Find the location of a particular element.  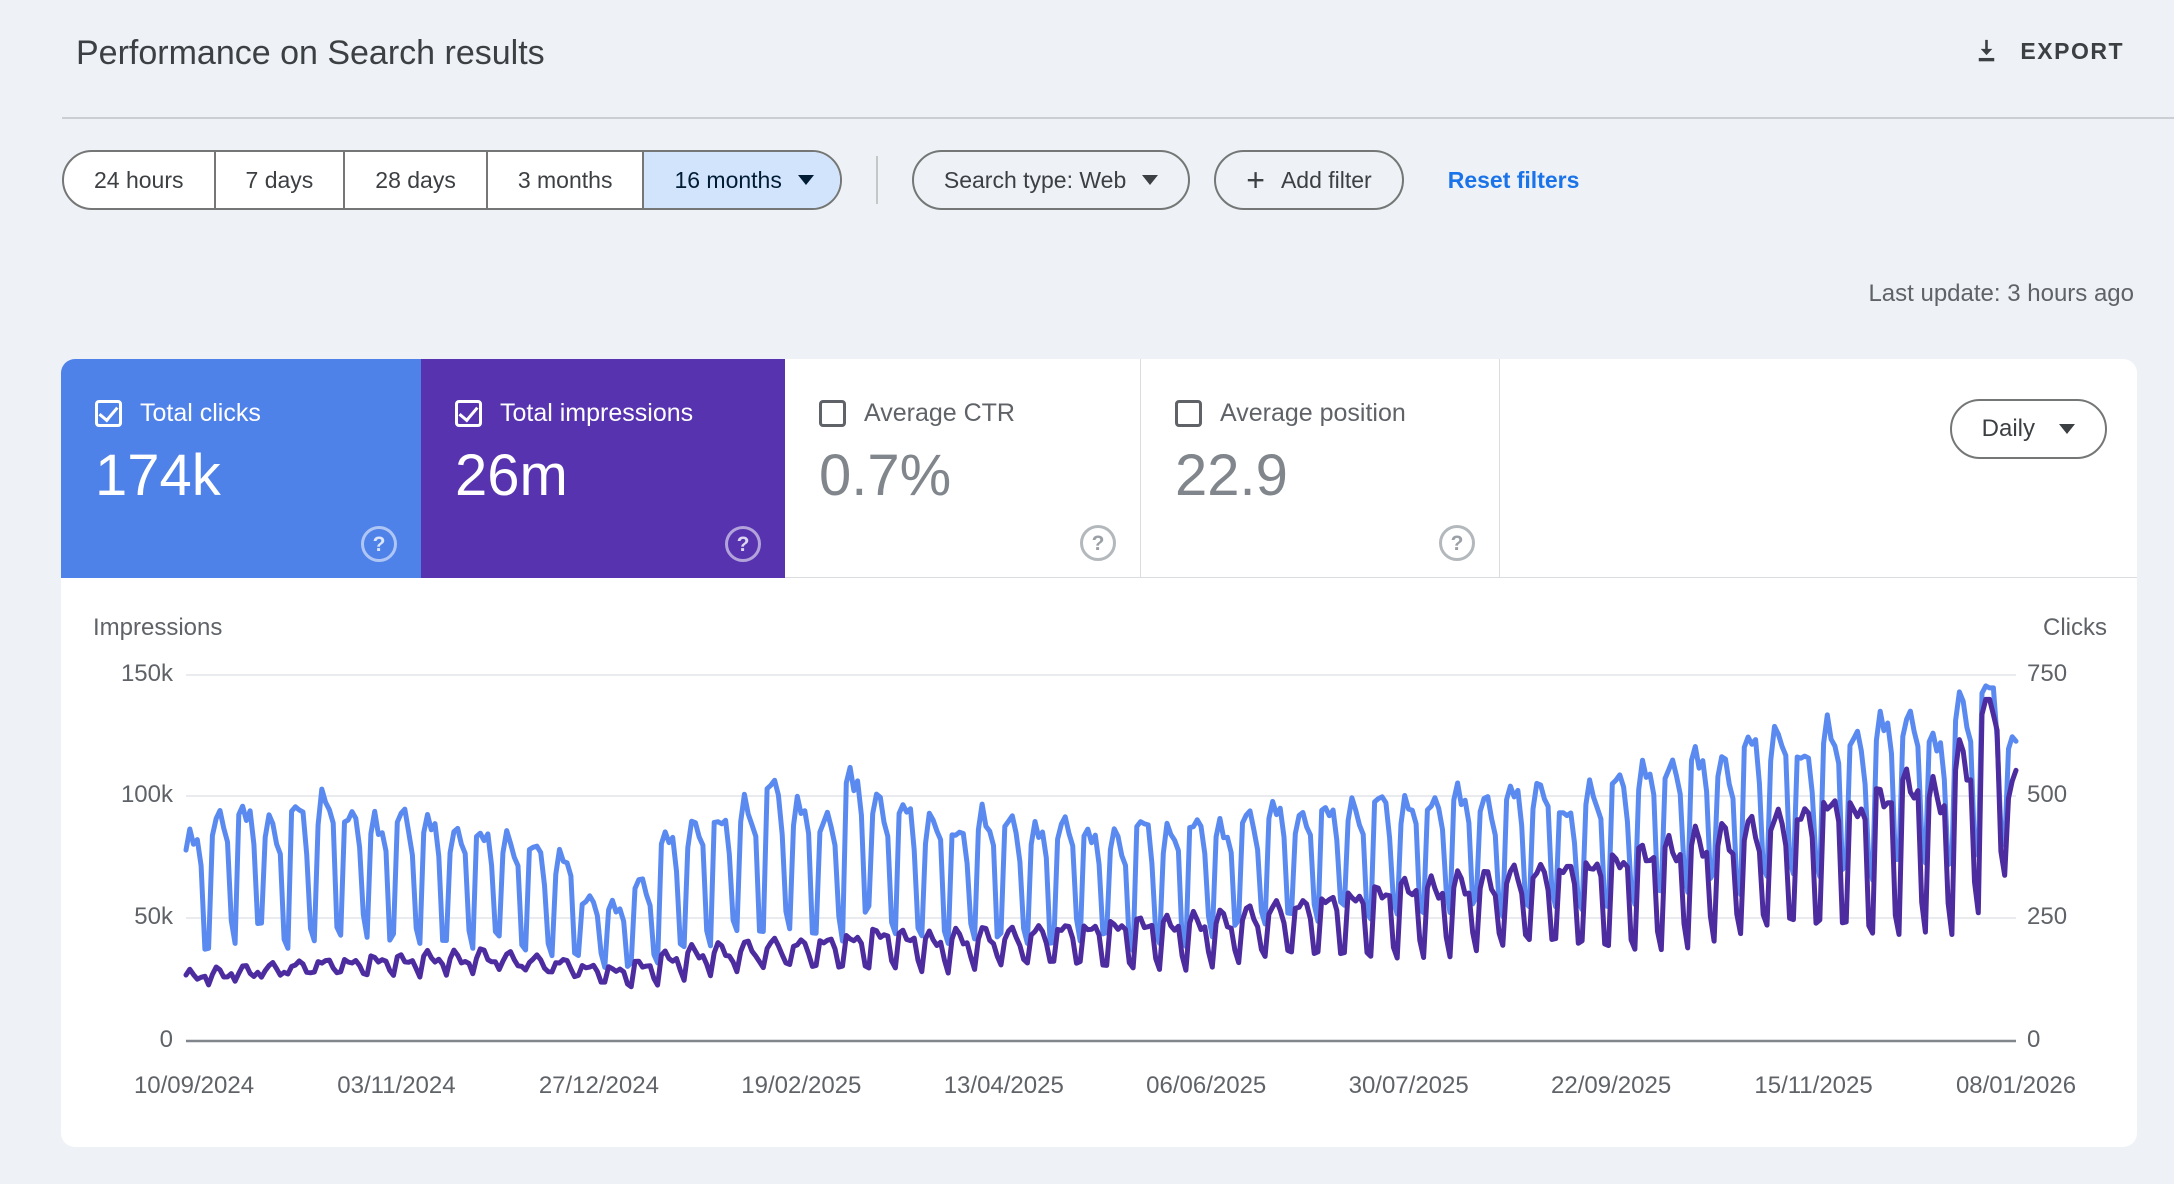

x-axis-date-label: 08/01/2026 is located at coordinates (2016, 1085).